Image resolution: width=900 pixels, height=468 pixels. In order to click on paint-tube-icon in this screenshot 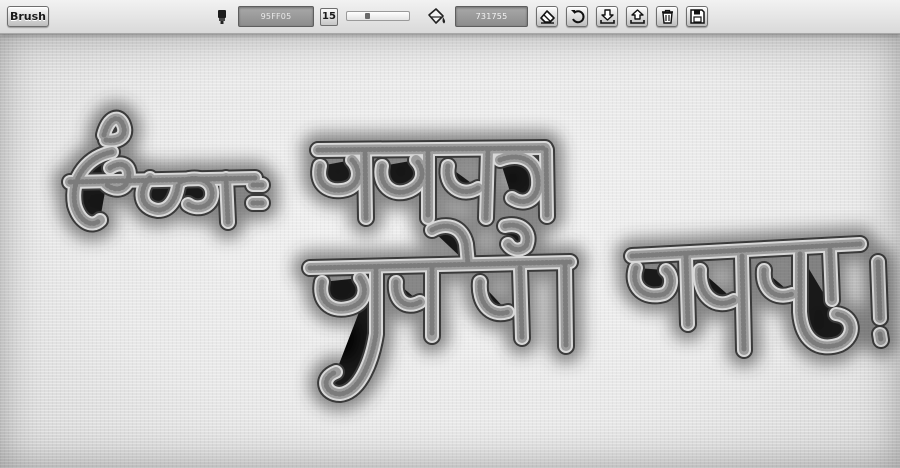, I will do `click(222, 17)`.